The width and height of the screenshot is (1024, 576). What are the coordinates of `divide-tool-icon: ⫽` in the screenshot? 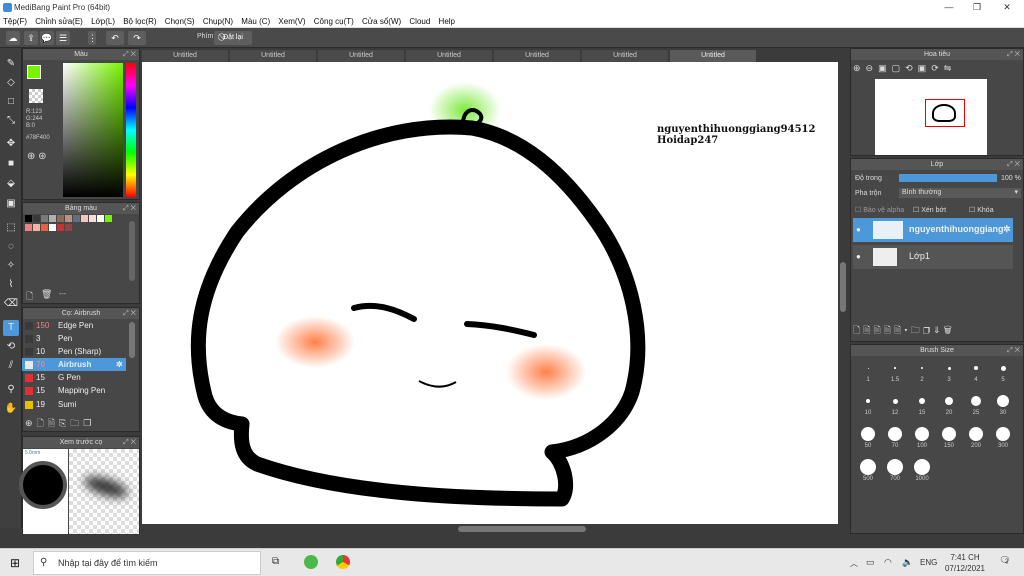 It's located at (11, 366).